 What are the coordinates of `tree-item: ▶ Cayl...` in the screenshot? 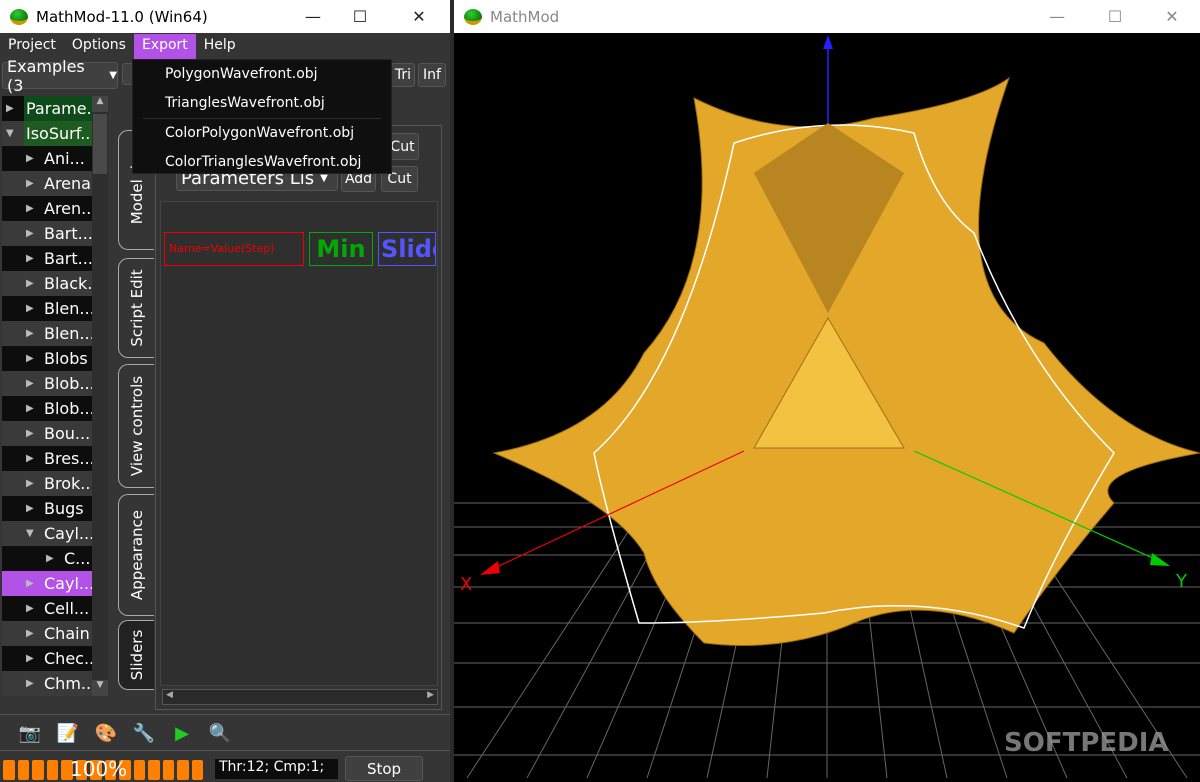 It's located at (47, 583).